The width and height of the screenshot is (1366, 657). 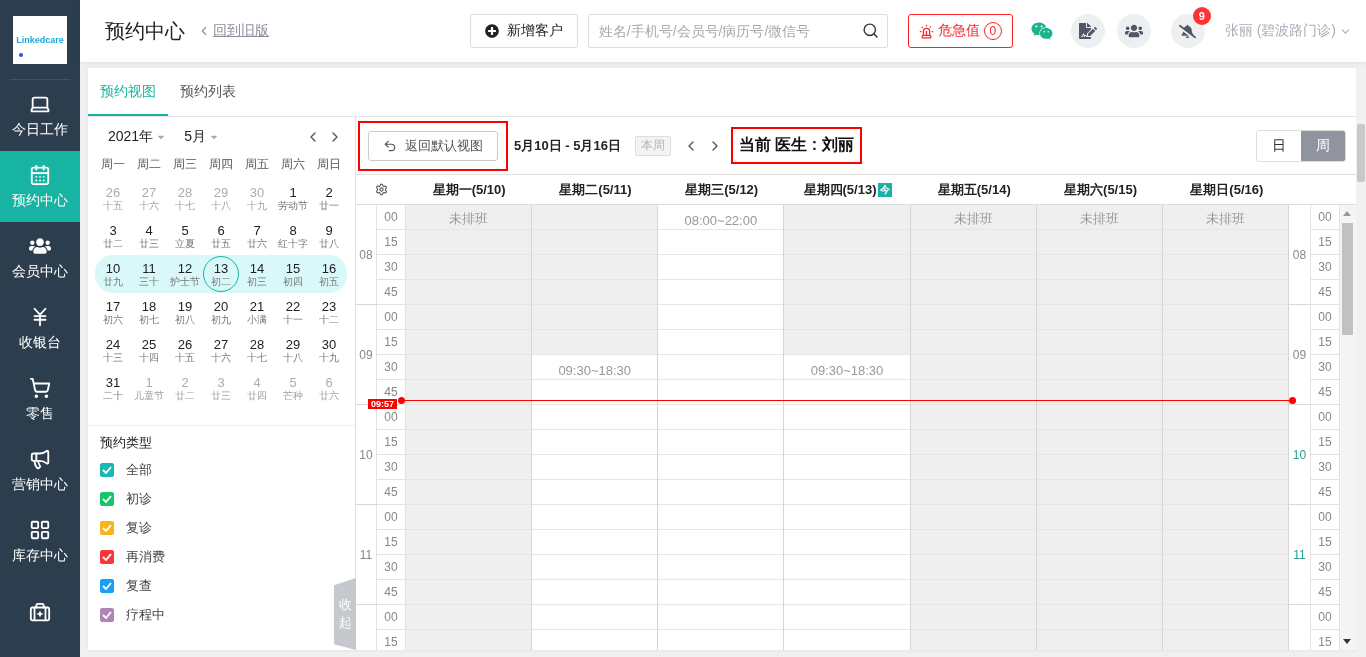 What do you see at coordinates (40, 387) in the screenshot?
I see `cart-icon` at bounding box center [40, 387].